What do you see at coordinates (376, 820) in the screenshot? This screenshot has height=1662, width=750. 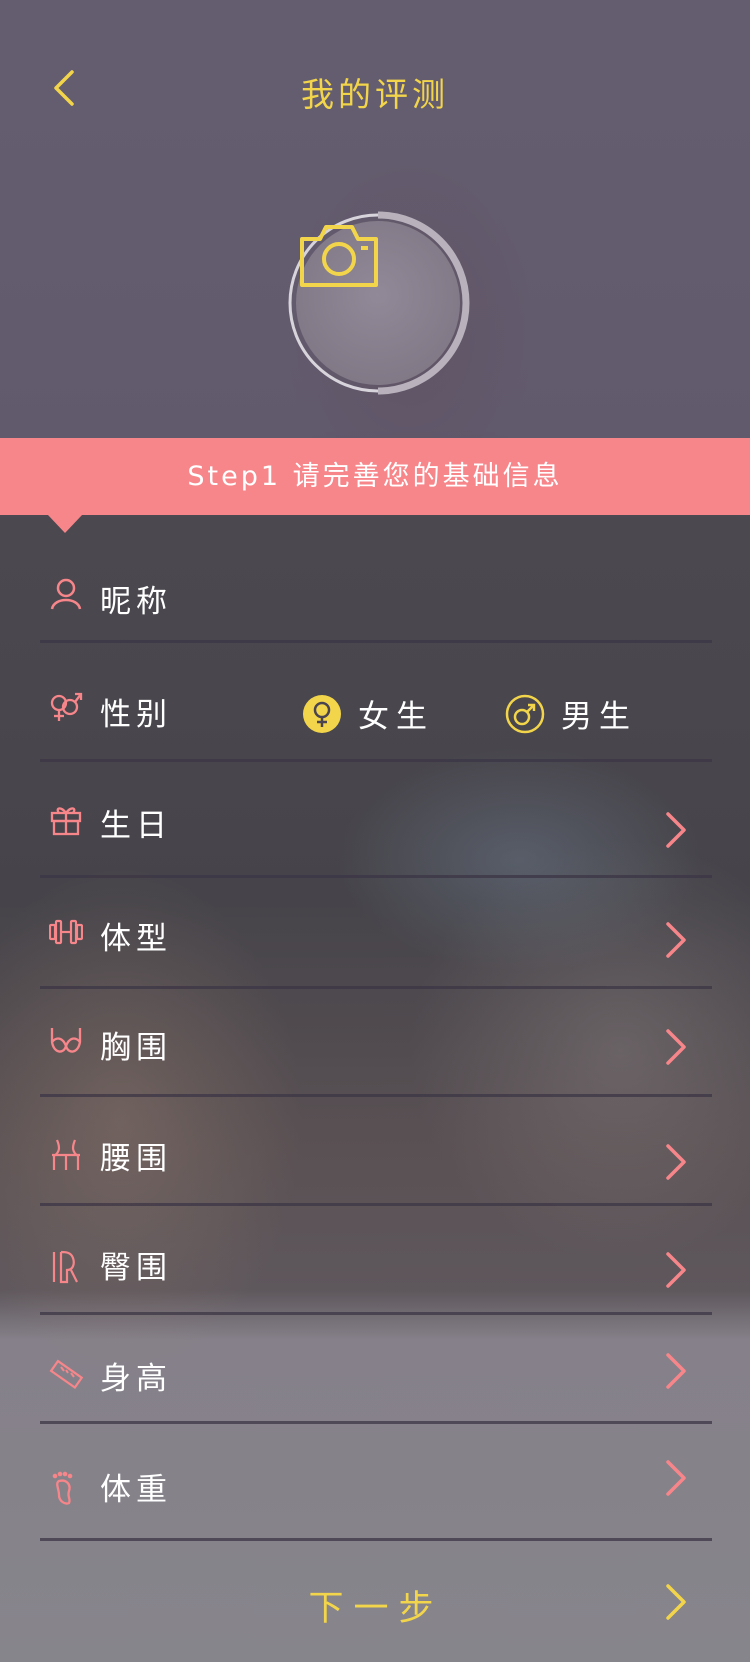 I see `birthday-row: 生日` at bounding box center [376, 820].